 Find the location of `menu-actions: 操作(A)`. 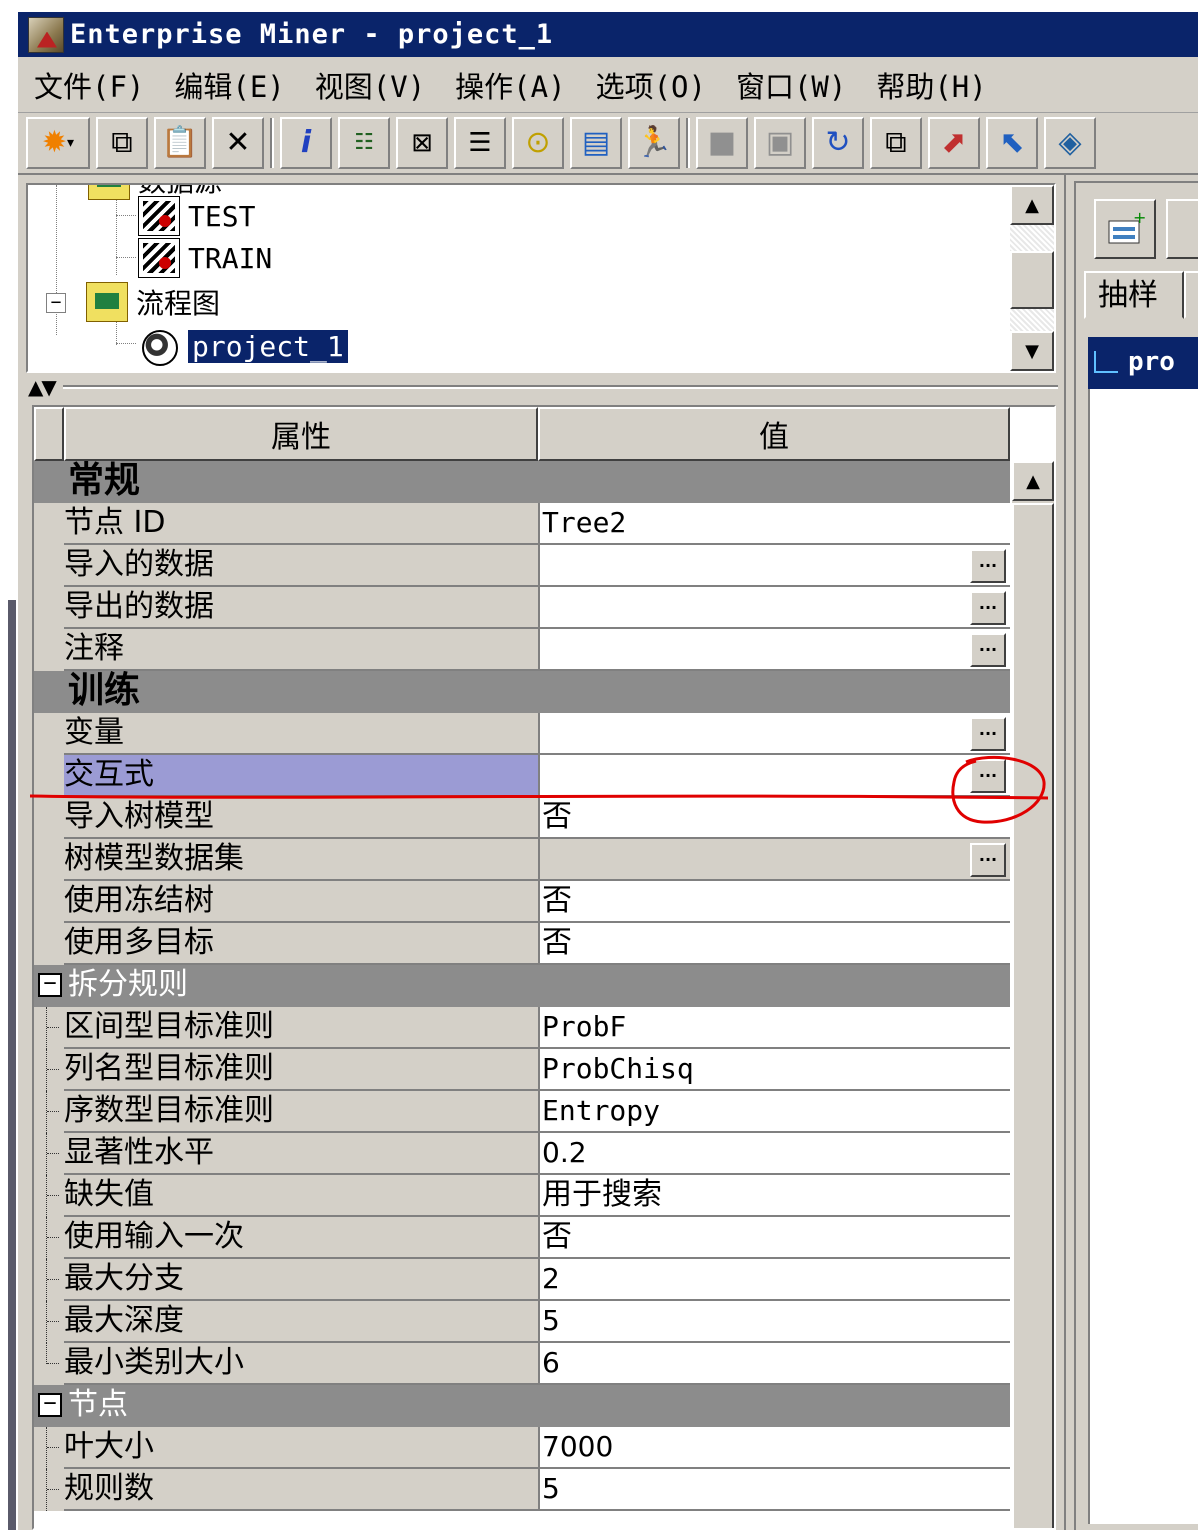

menu-actions: 操作(A) is located at coordinates (510, 85).